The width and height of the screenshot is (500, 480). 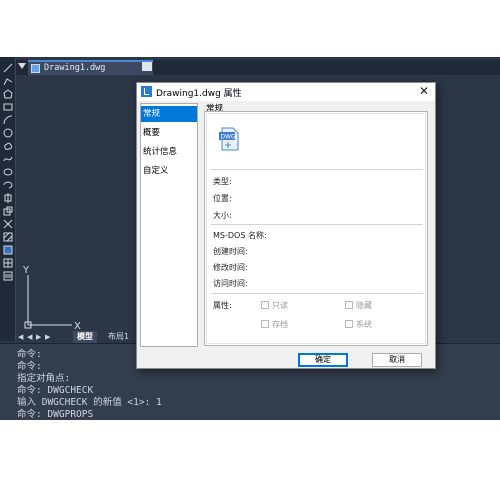 I want to click on mtext-tool-icon, so click(x=8, y=276).